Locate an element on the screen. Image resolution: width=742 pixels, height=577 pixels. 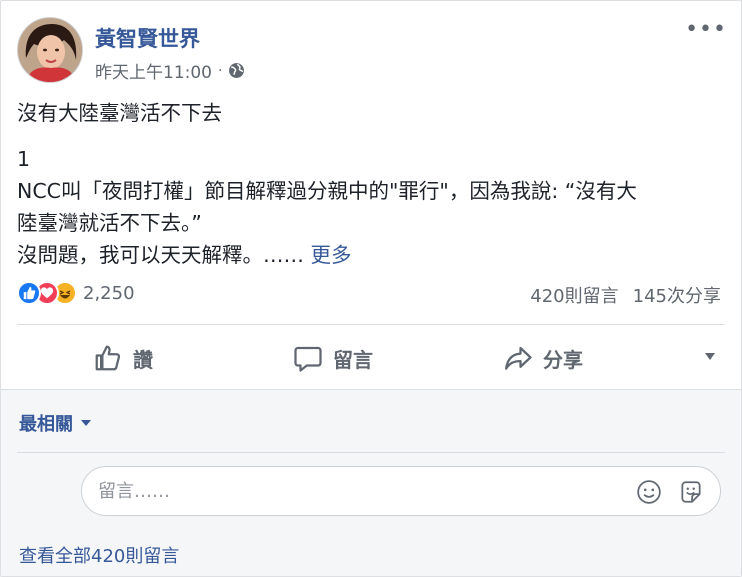
post-meta: 昨天上午11:00 · is located at coordinates (170, 70).